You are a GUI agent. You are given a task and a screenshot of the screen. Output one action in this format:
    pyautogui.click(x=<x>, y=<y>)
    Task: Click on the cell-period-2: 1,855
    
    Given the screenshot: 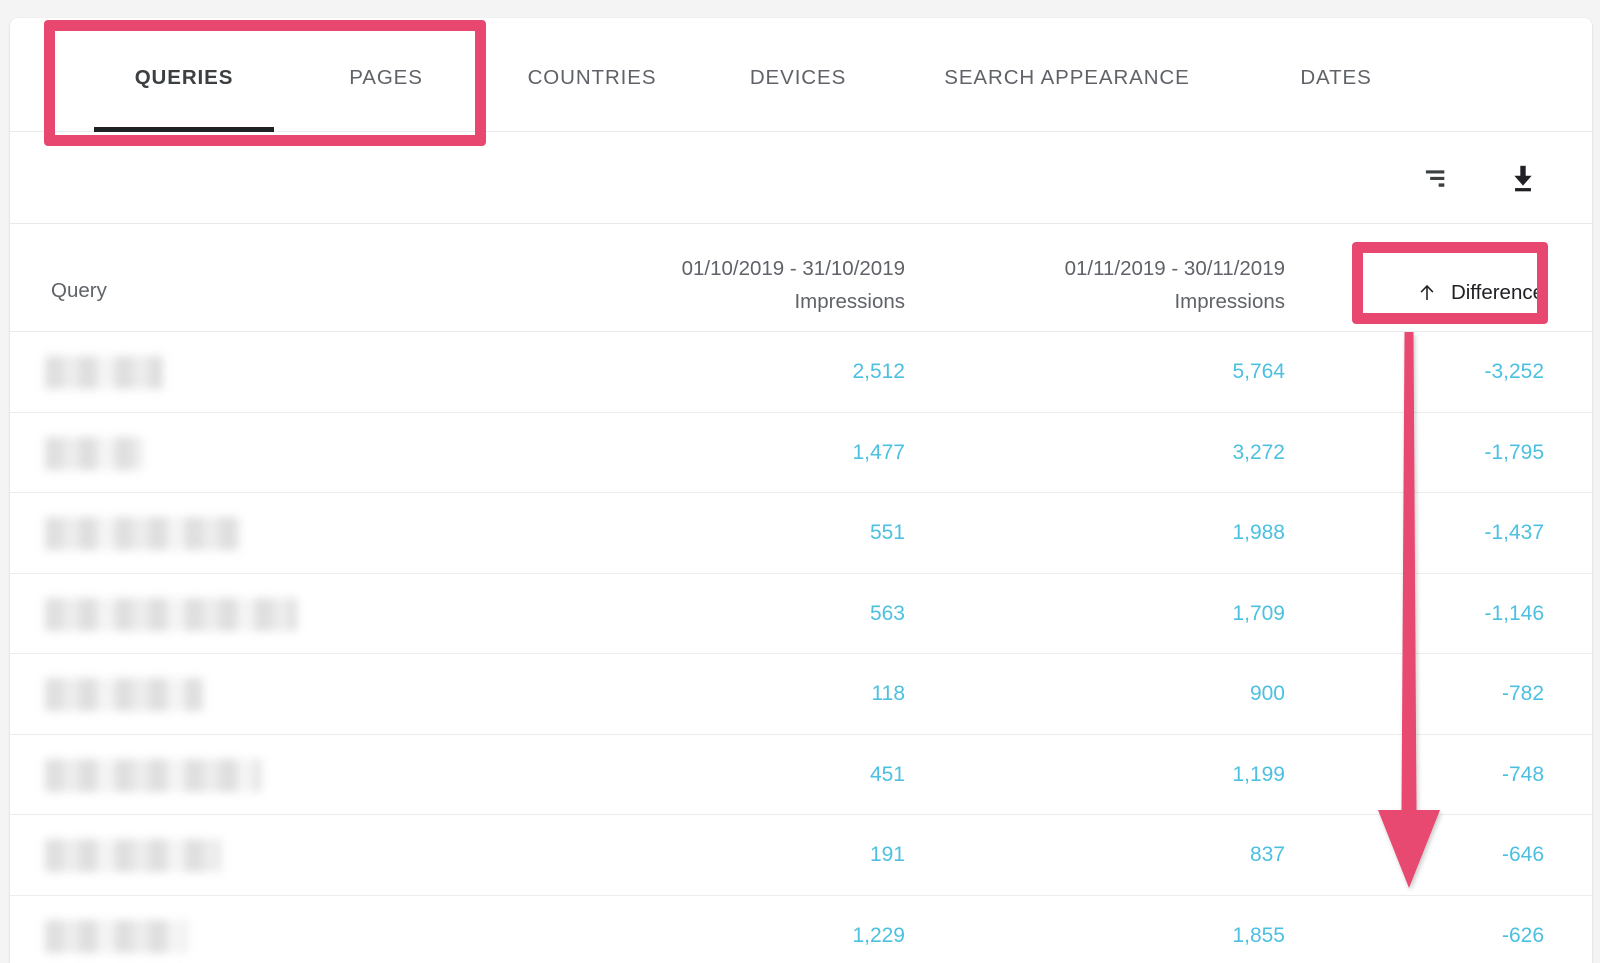 What is the action you would take?
    pyautogui.click(x=1258, y=935)
    